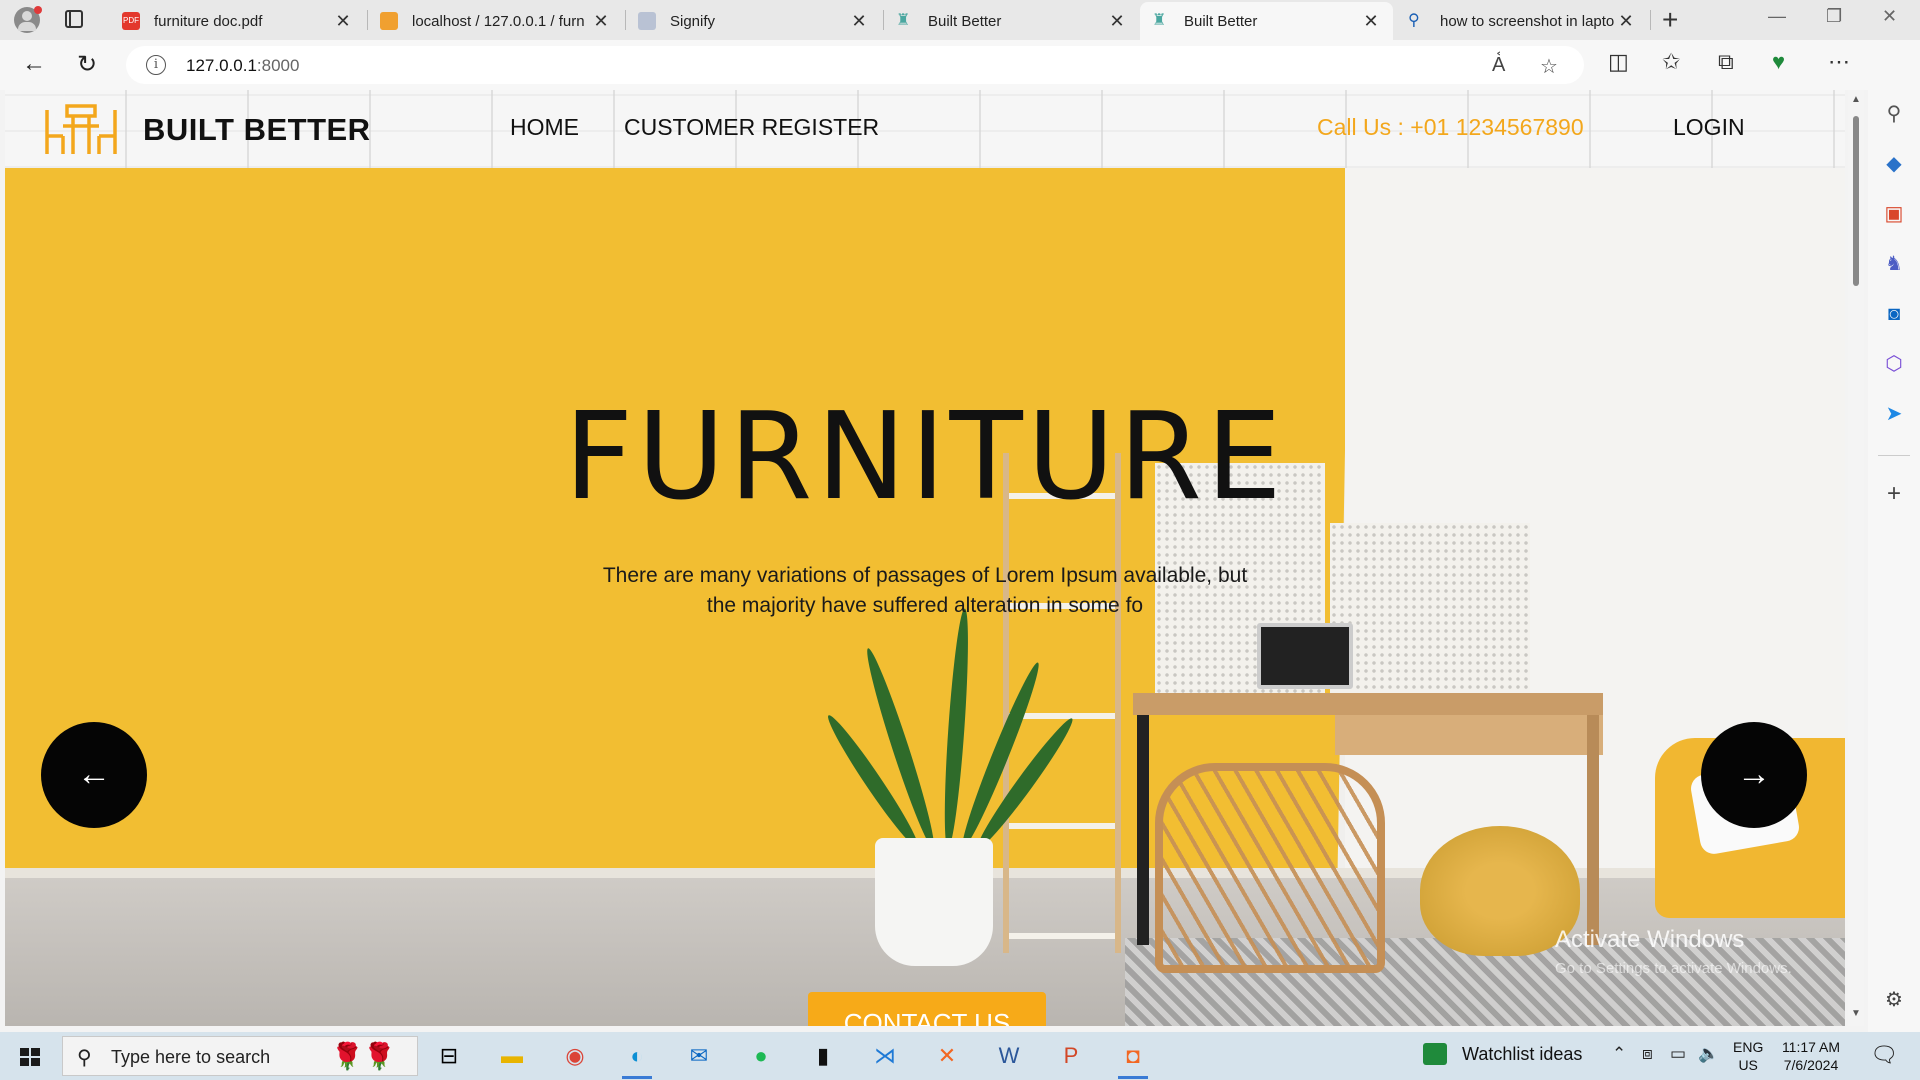  Describe the element at coordinates (1811, 1047) in the screenshot. I see `clock-time: 11:17 AM` at that location.